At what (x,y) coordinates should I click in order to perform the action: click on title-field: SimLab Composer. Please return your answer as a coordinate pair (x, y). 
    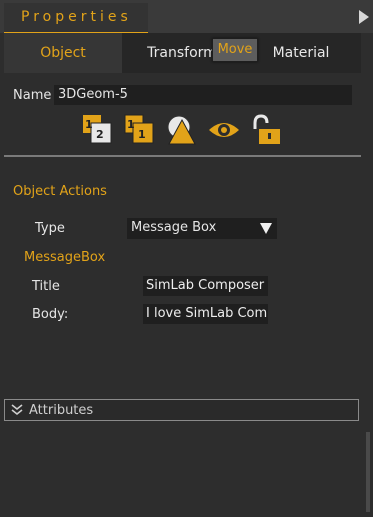
    Looking at the image, I should click on (205, 286).